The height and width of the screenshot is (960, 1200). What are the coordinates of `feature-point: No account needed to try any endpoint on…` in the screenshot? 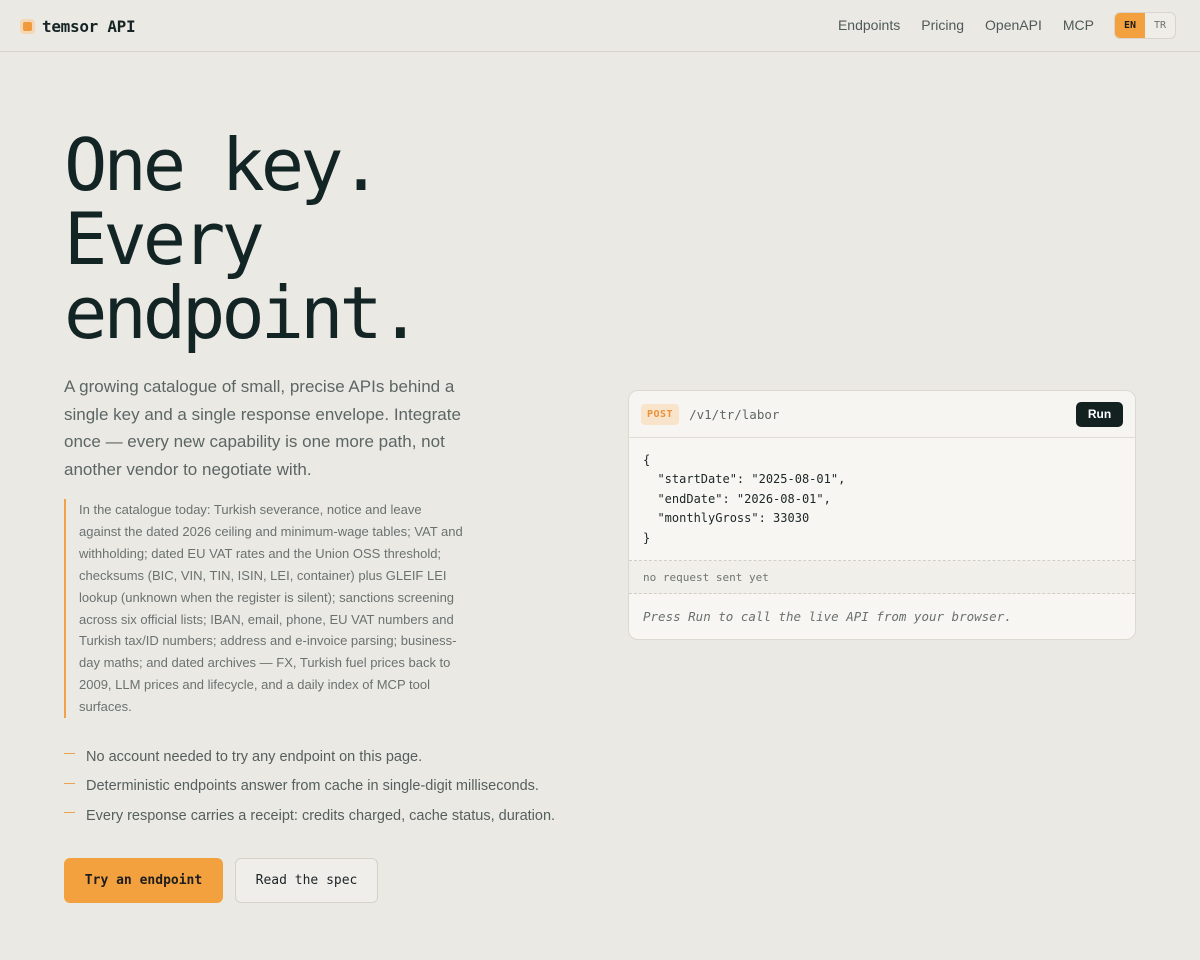 It's located at (309, 757).